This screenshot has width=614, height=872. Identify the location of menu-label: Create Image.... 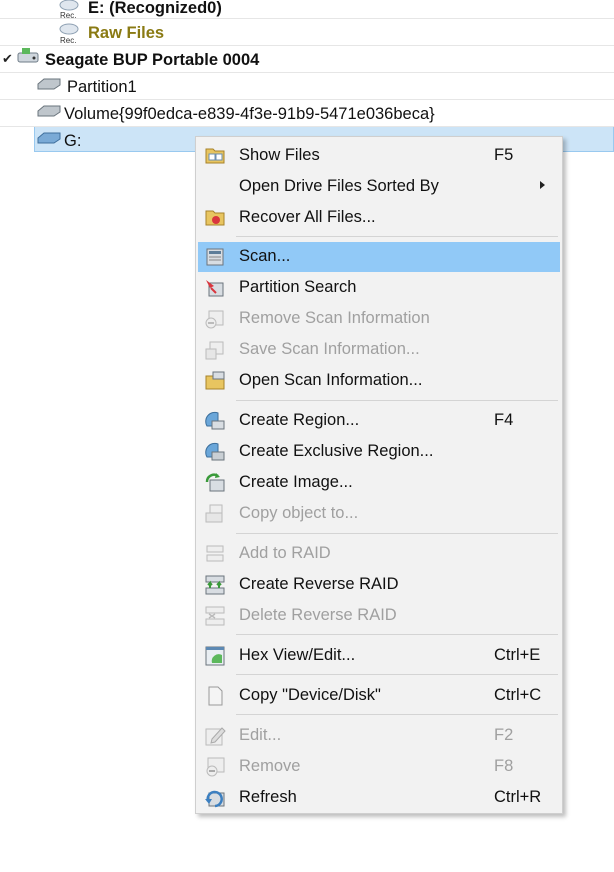
(296, 482).